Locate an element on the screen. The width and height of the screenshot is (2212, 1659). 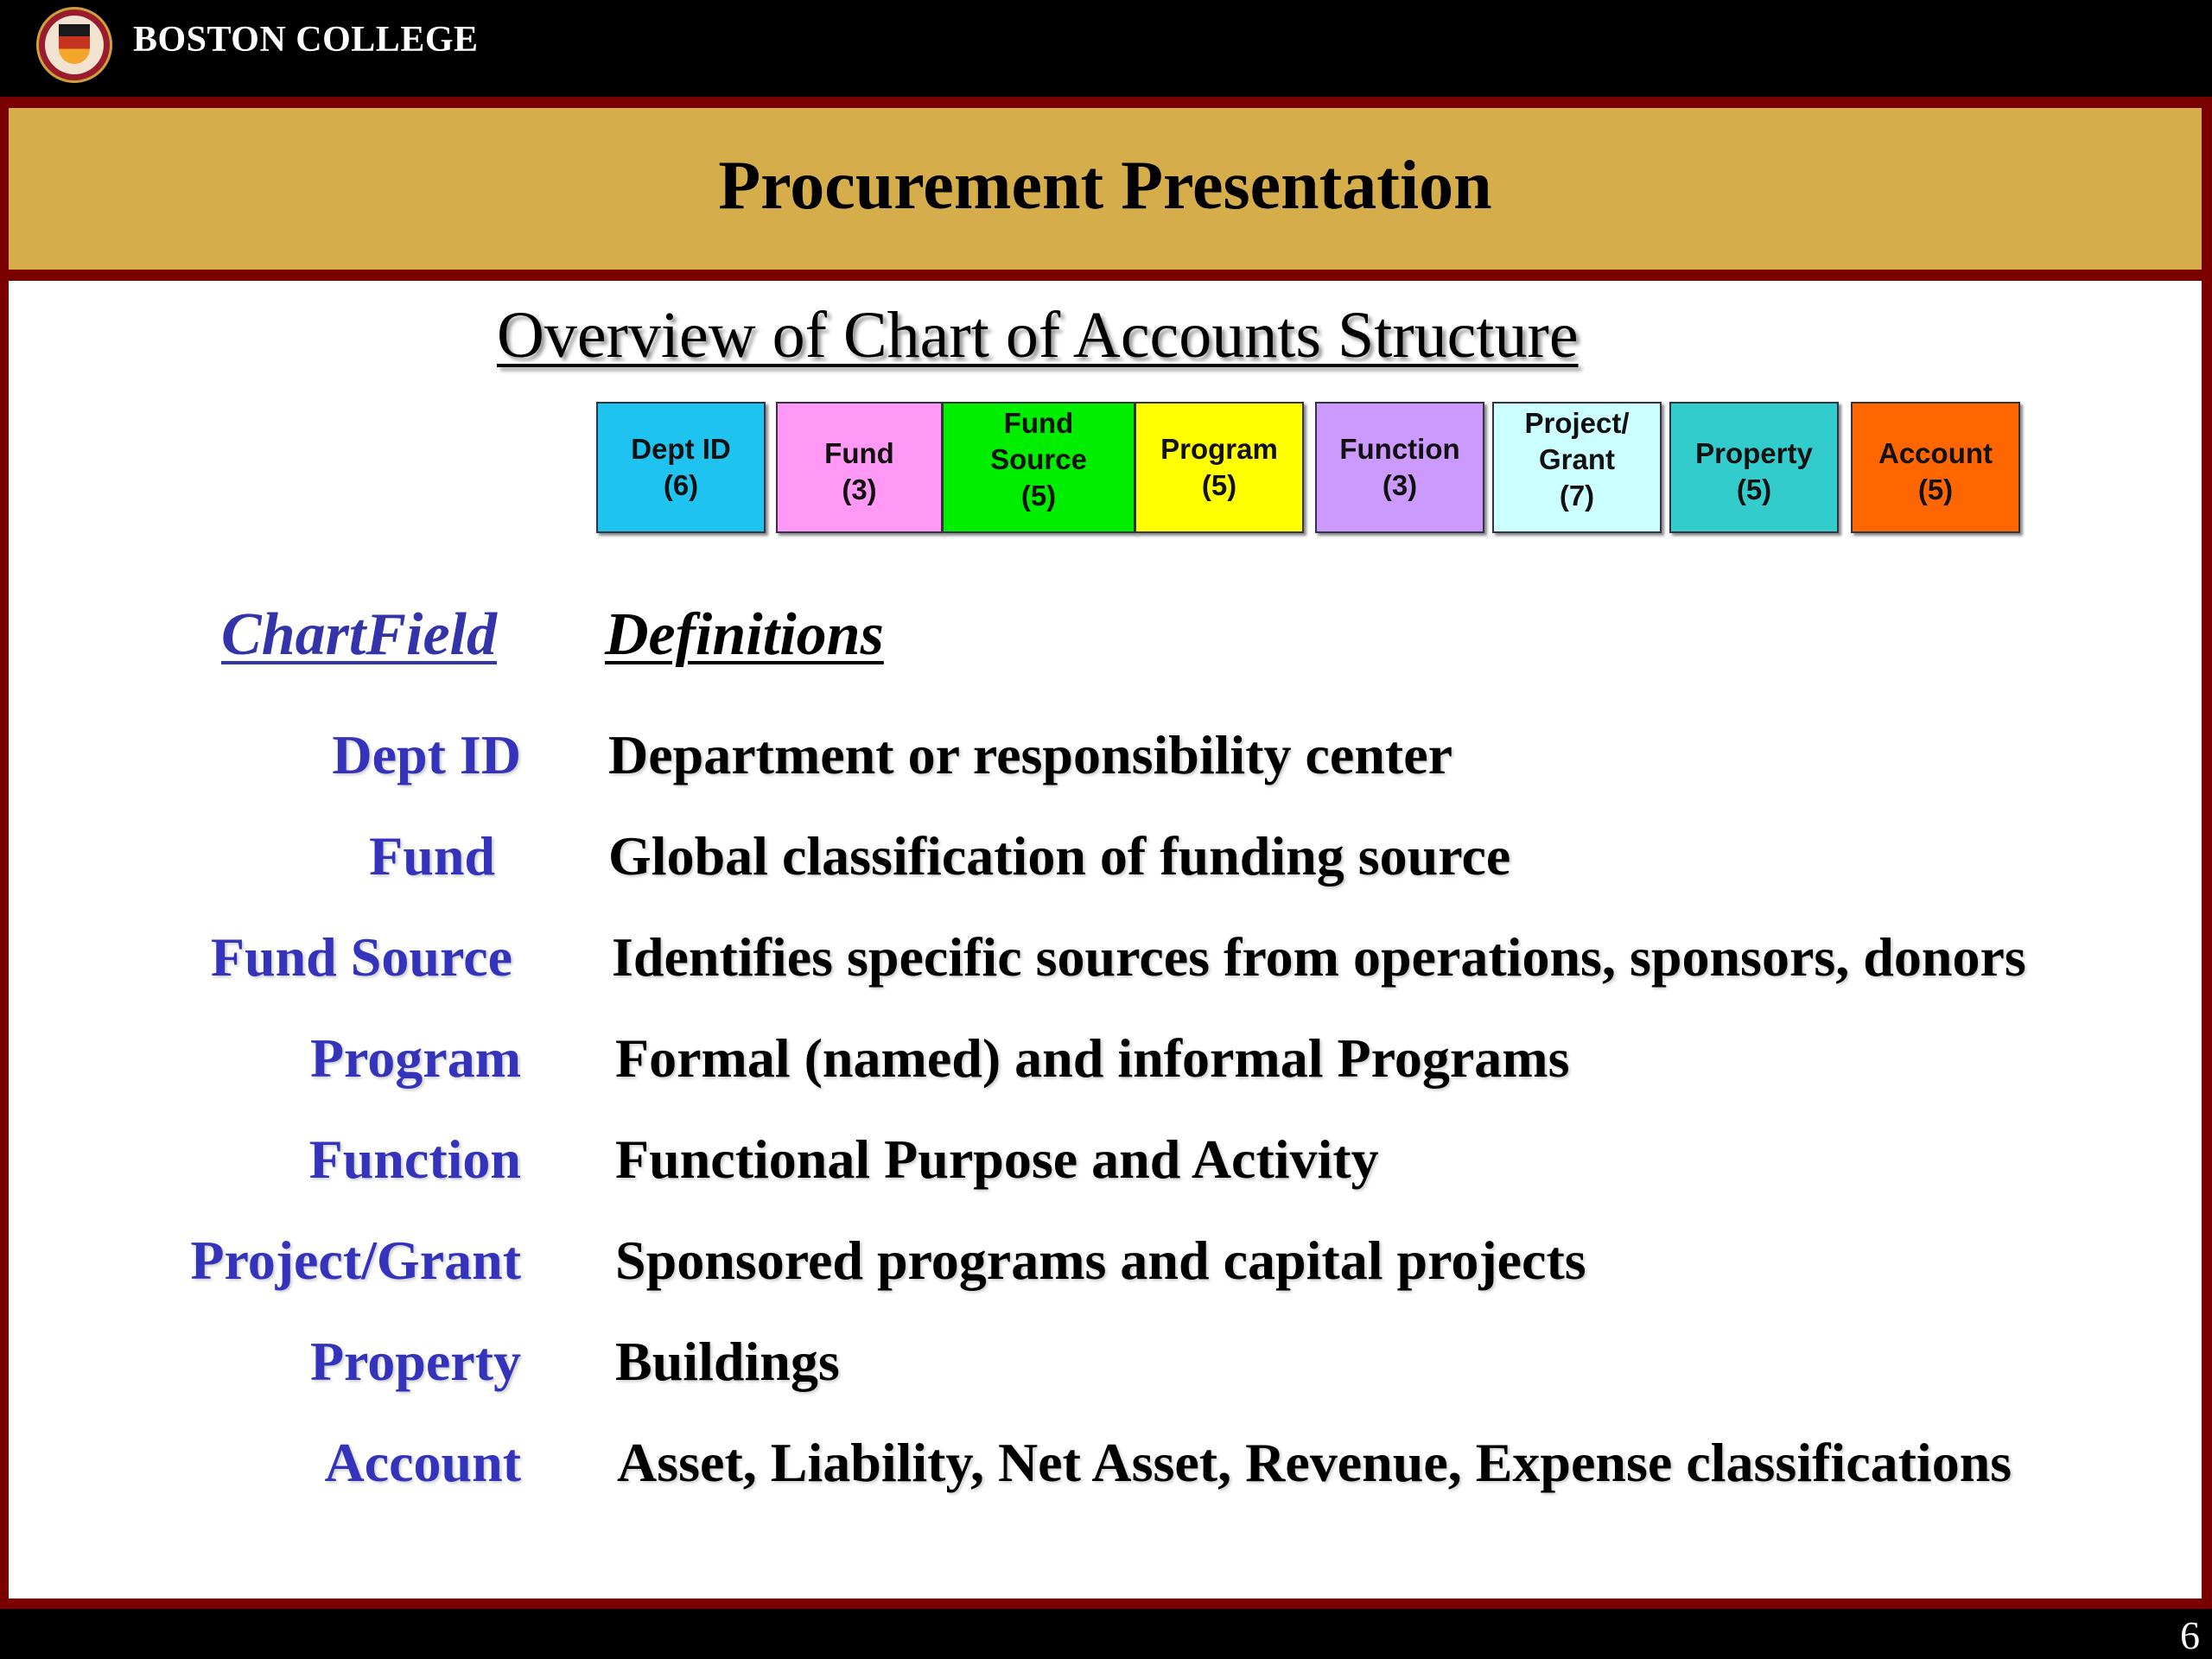
top-bar: BOSTON COLLEGE is located at coordinates (1106, 48).